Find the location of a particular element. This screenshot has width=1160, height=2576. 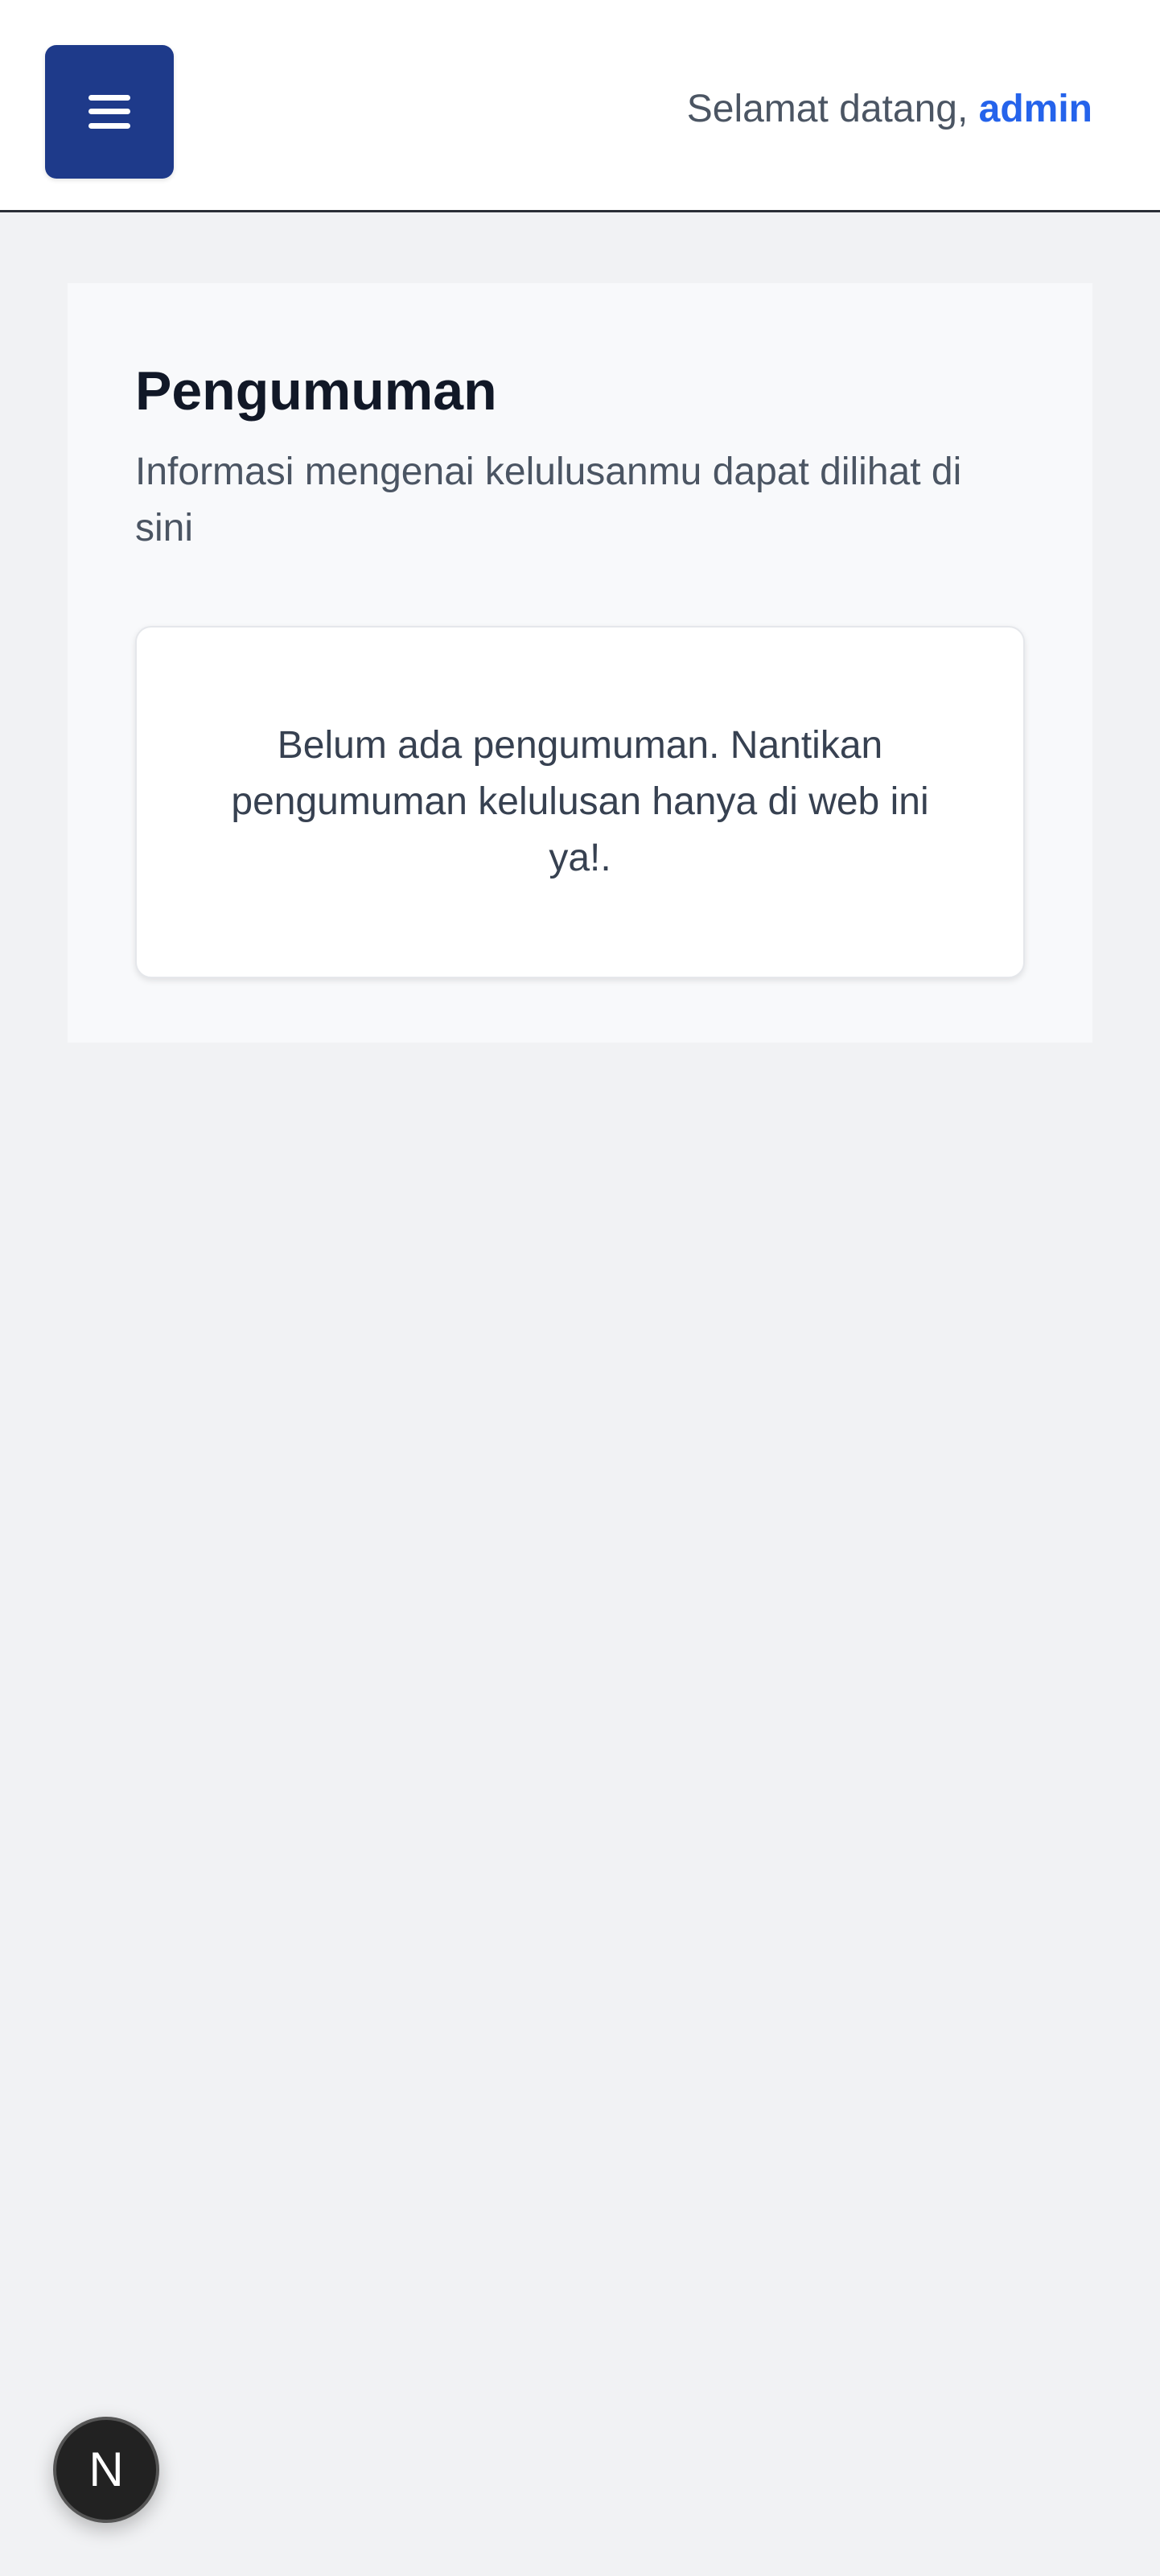

menu-button is located at coordinates (109, 112).